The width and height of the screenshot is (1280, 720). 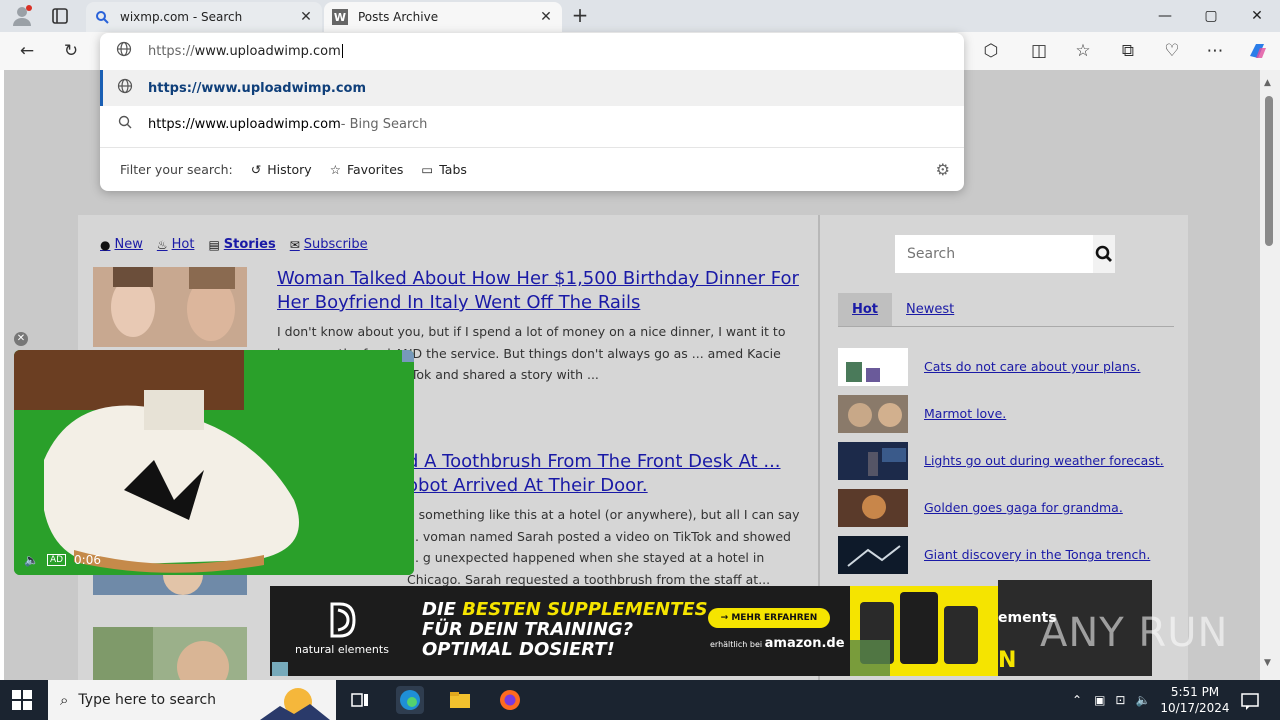 What do you see at coordinates (375, 169) in the screenshot?
I see `filter-chip-label: Favorites` at bounding box center [375, 169].